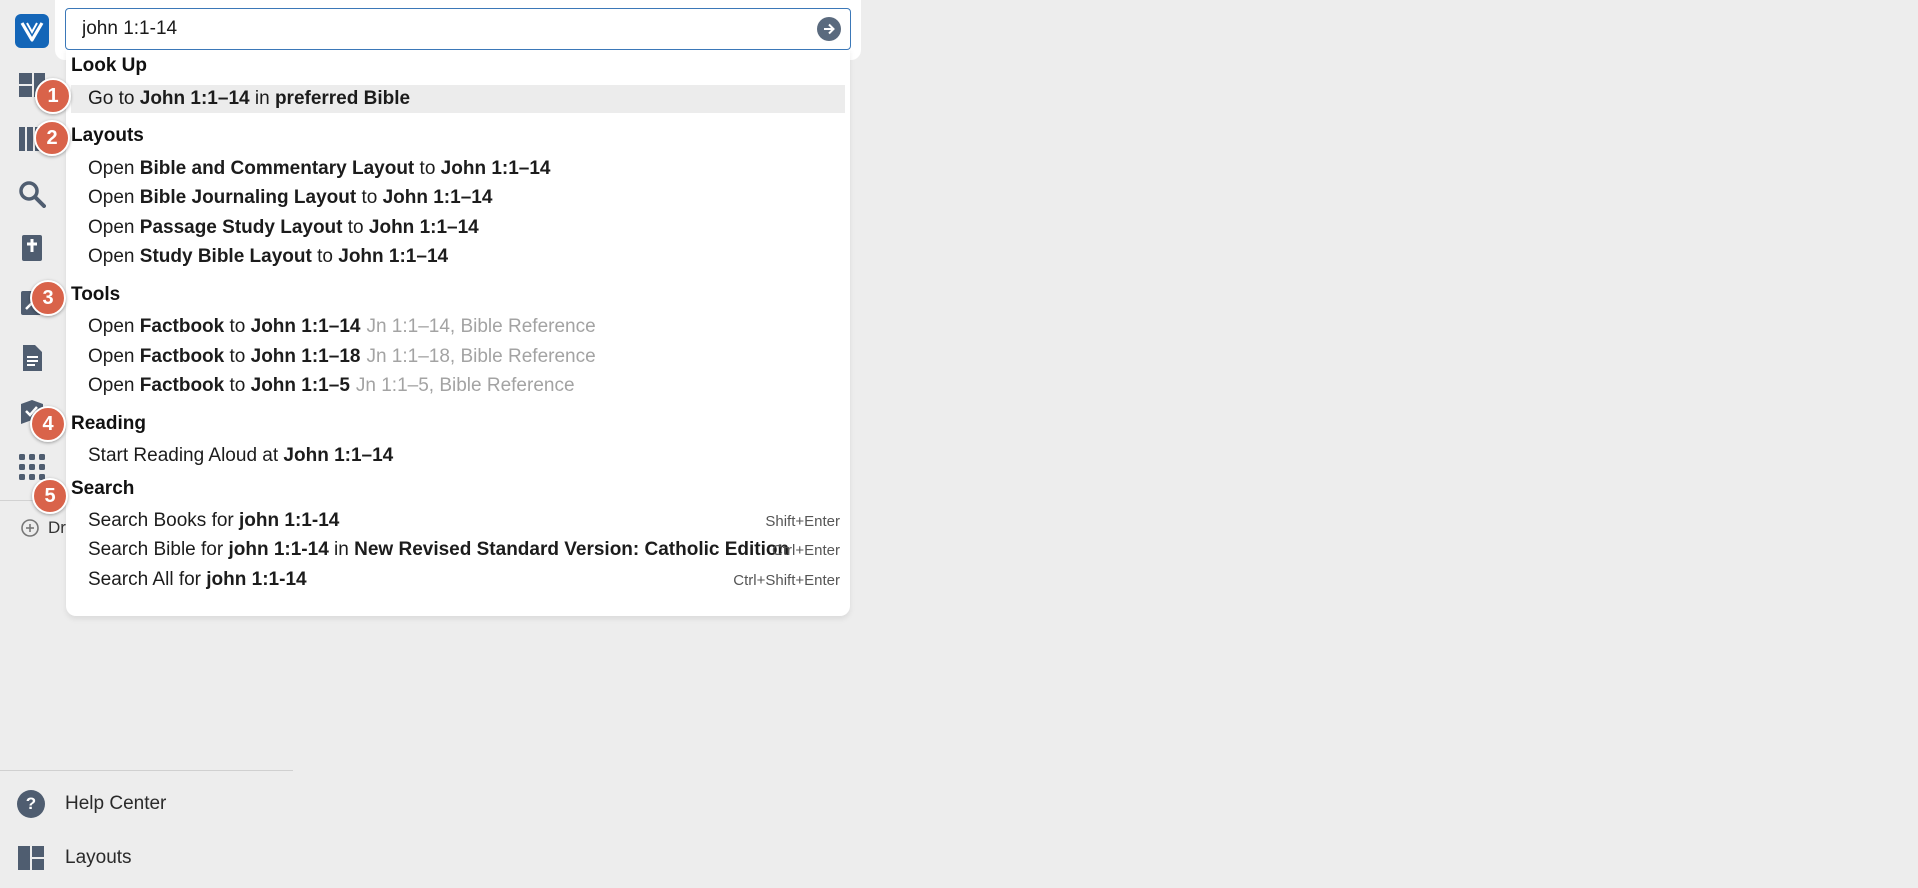  I want to click on layouts-item: Layouts, so click(74, 858).